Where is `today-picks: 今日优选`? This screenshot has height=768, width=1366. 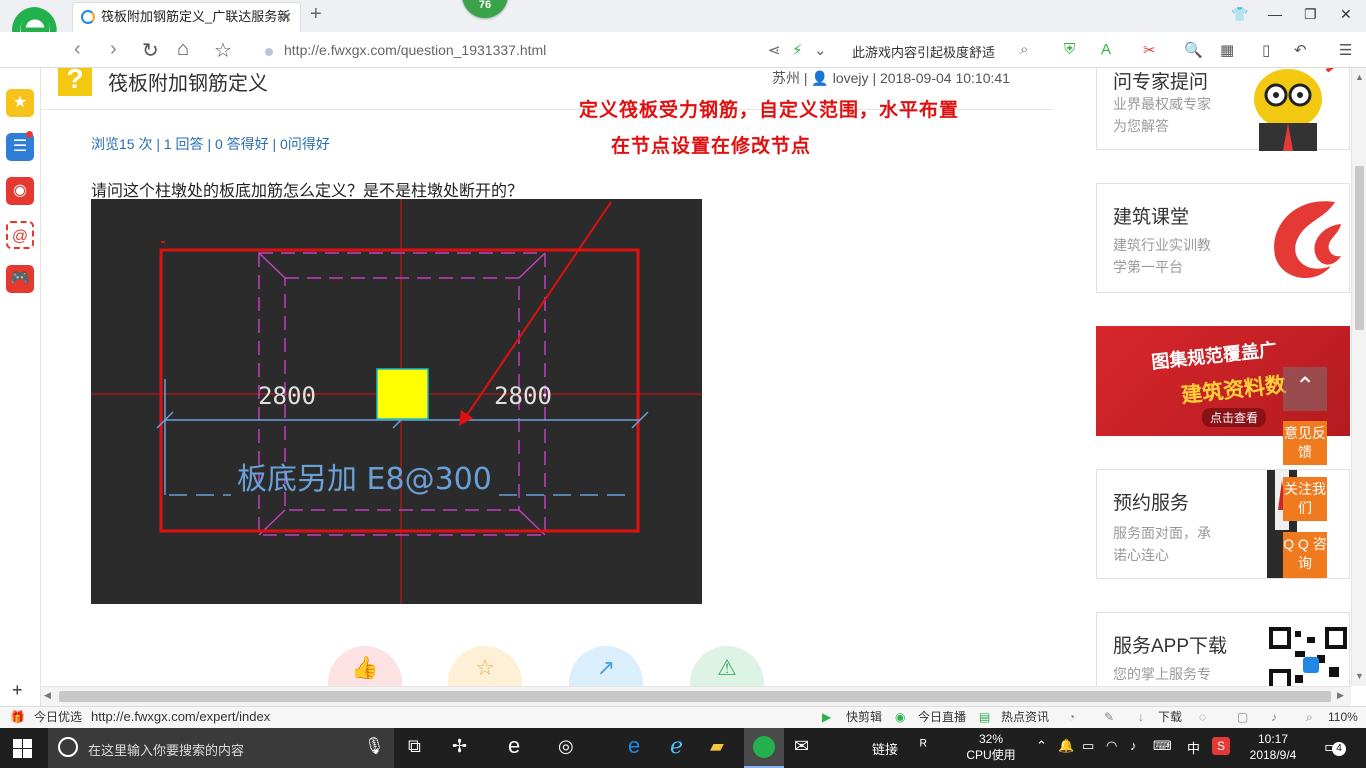 today-picks: 今日优选 is located at coordinates (58, 717).